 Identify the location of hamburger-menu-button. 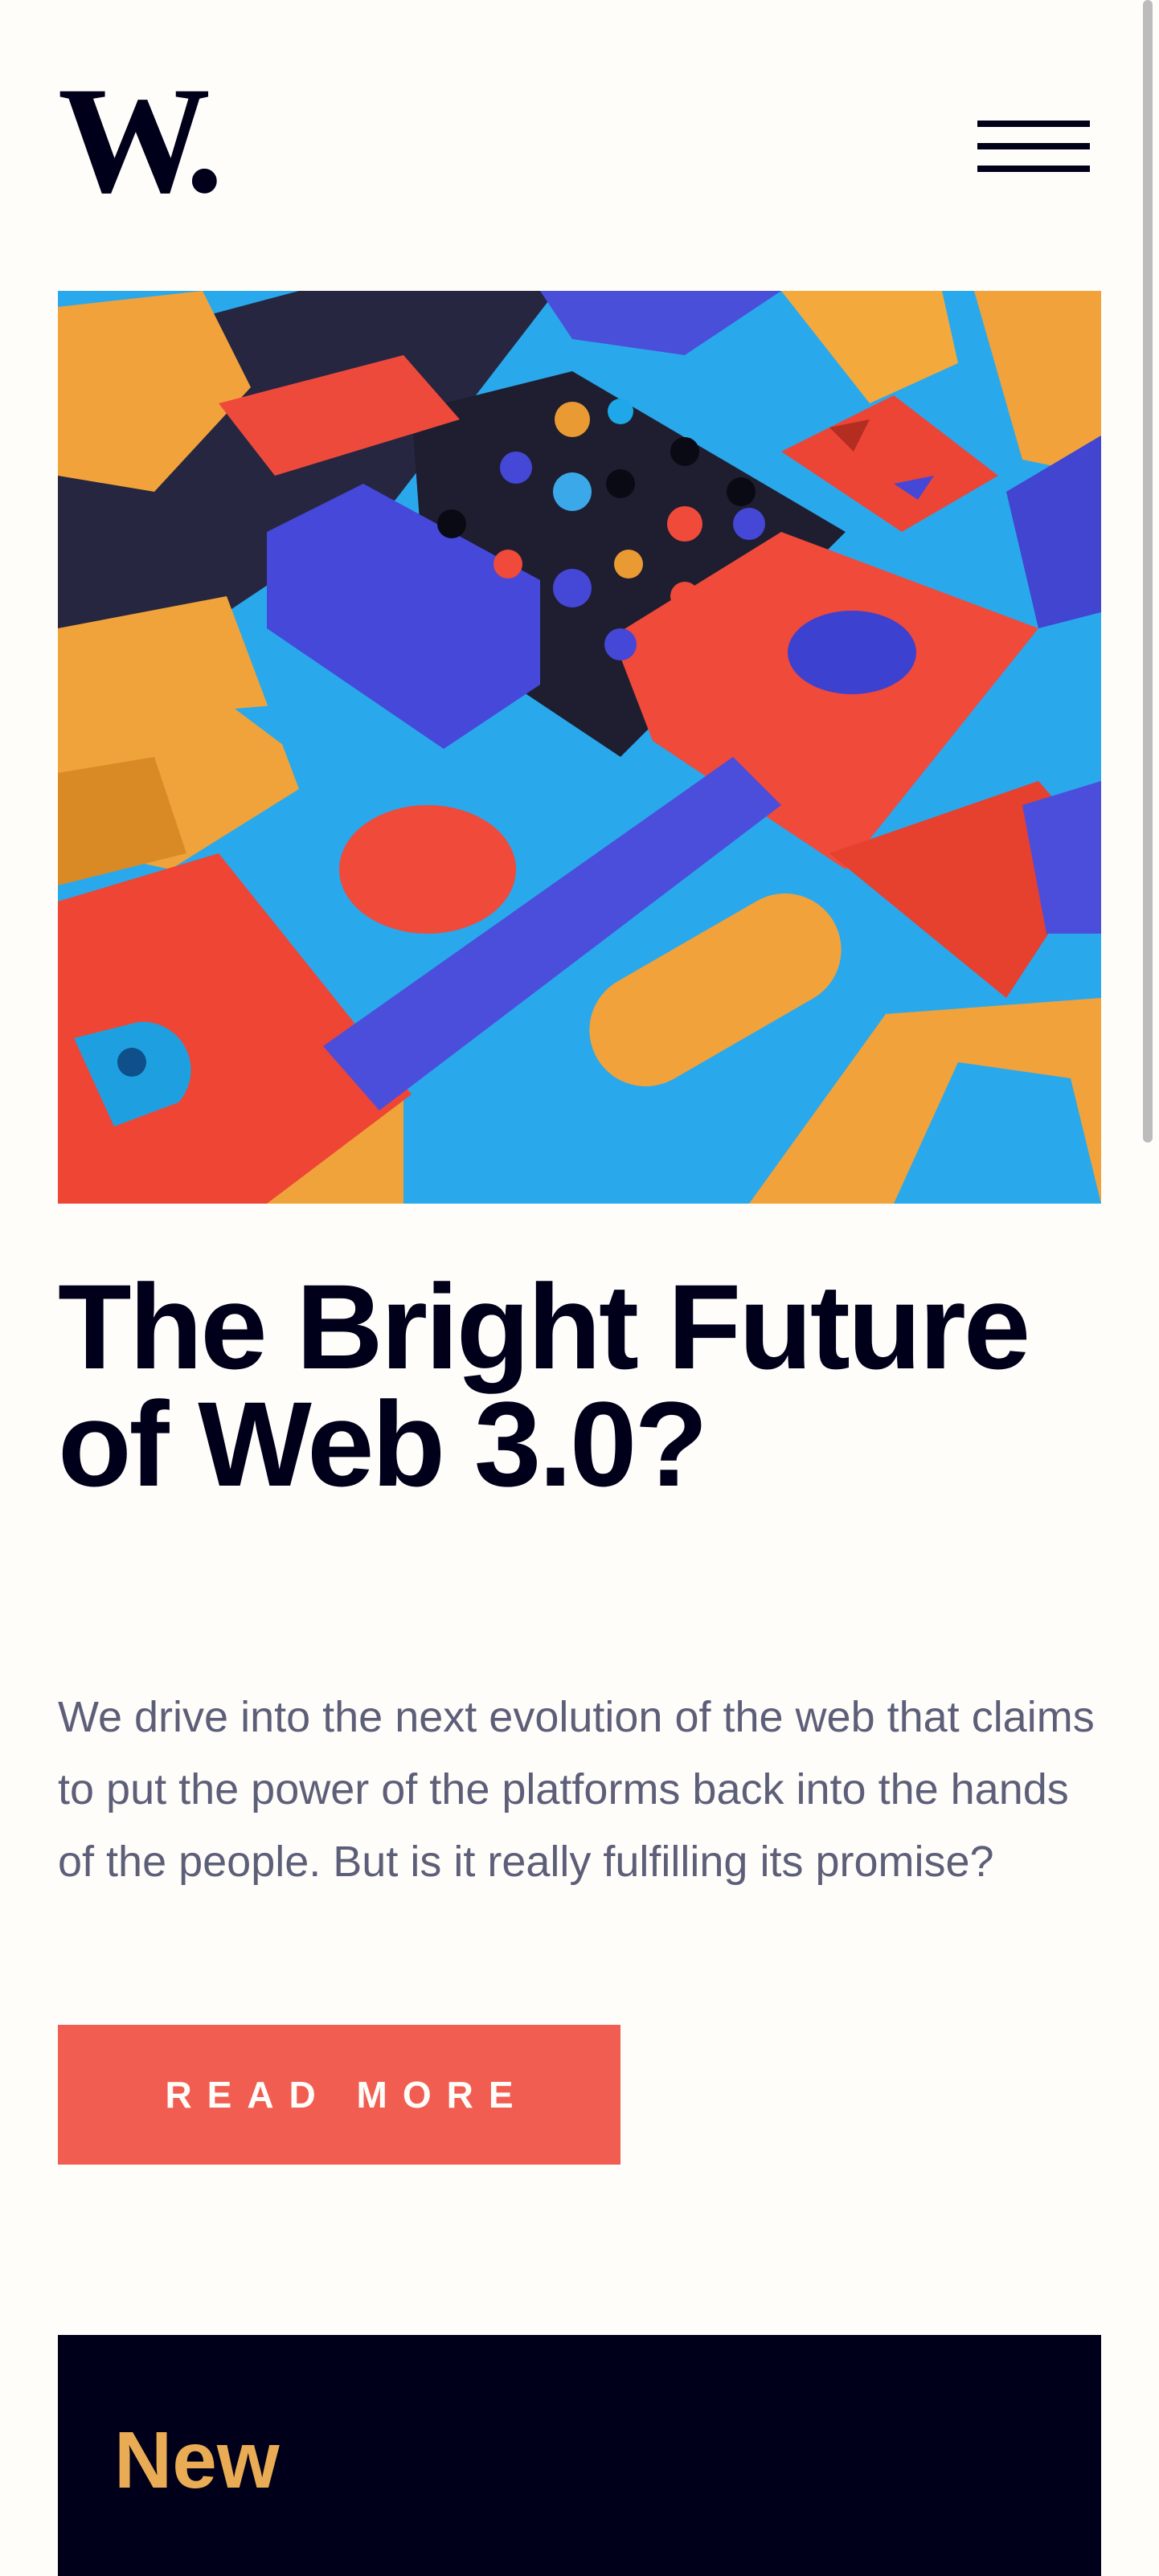
(1034, 146).